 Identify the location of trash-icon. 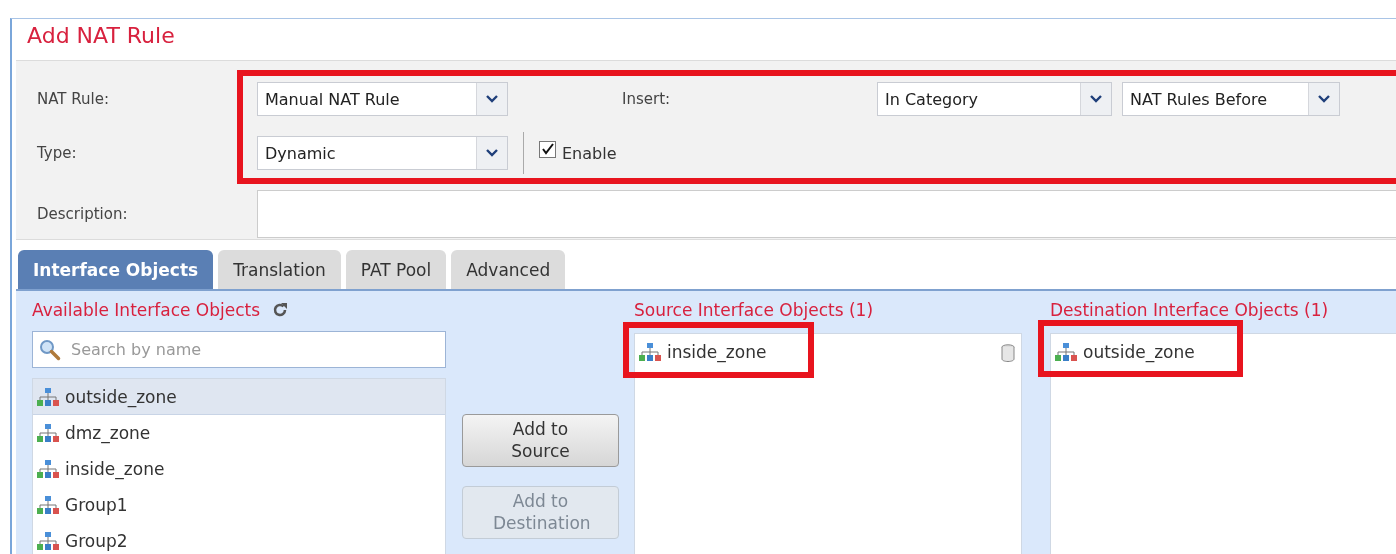
(1008, 353).